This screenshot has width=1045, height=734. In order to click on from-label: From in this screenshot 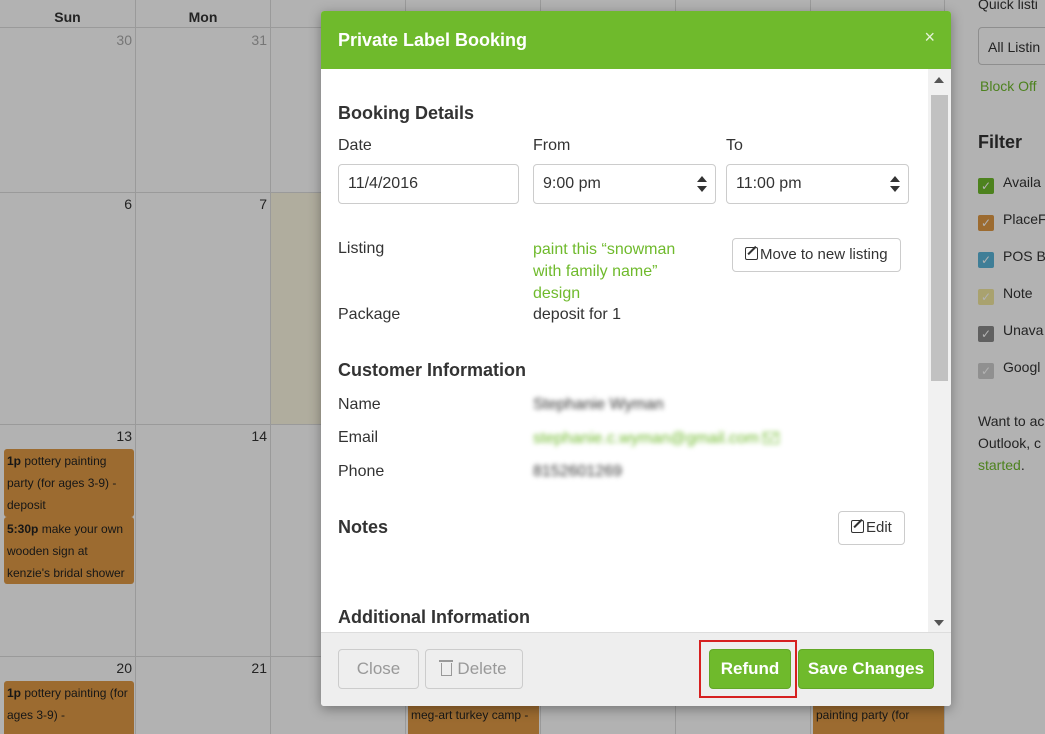, I will do `click(552, 145)`.